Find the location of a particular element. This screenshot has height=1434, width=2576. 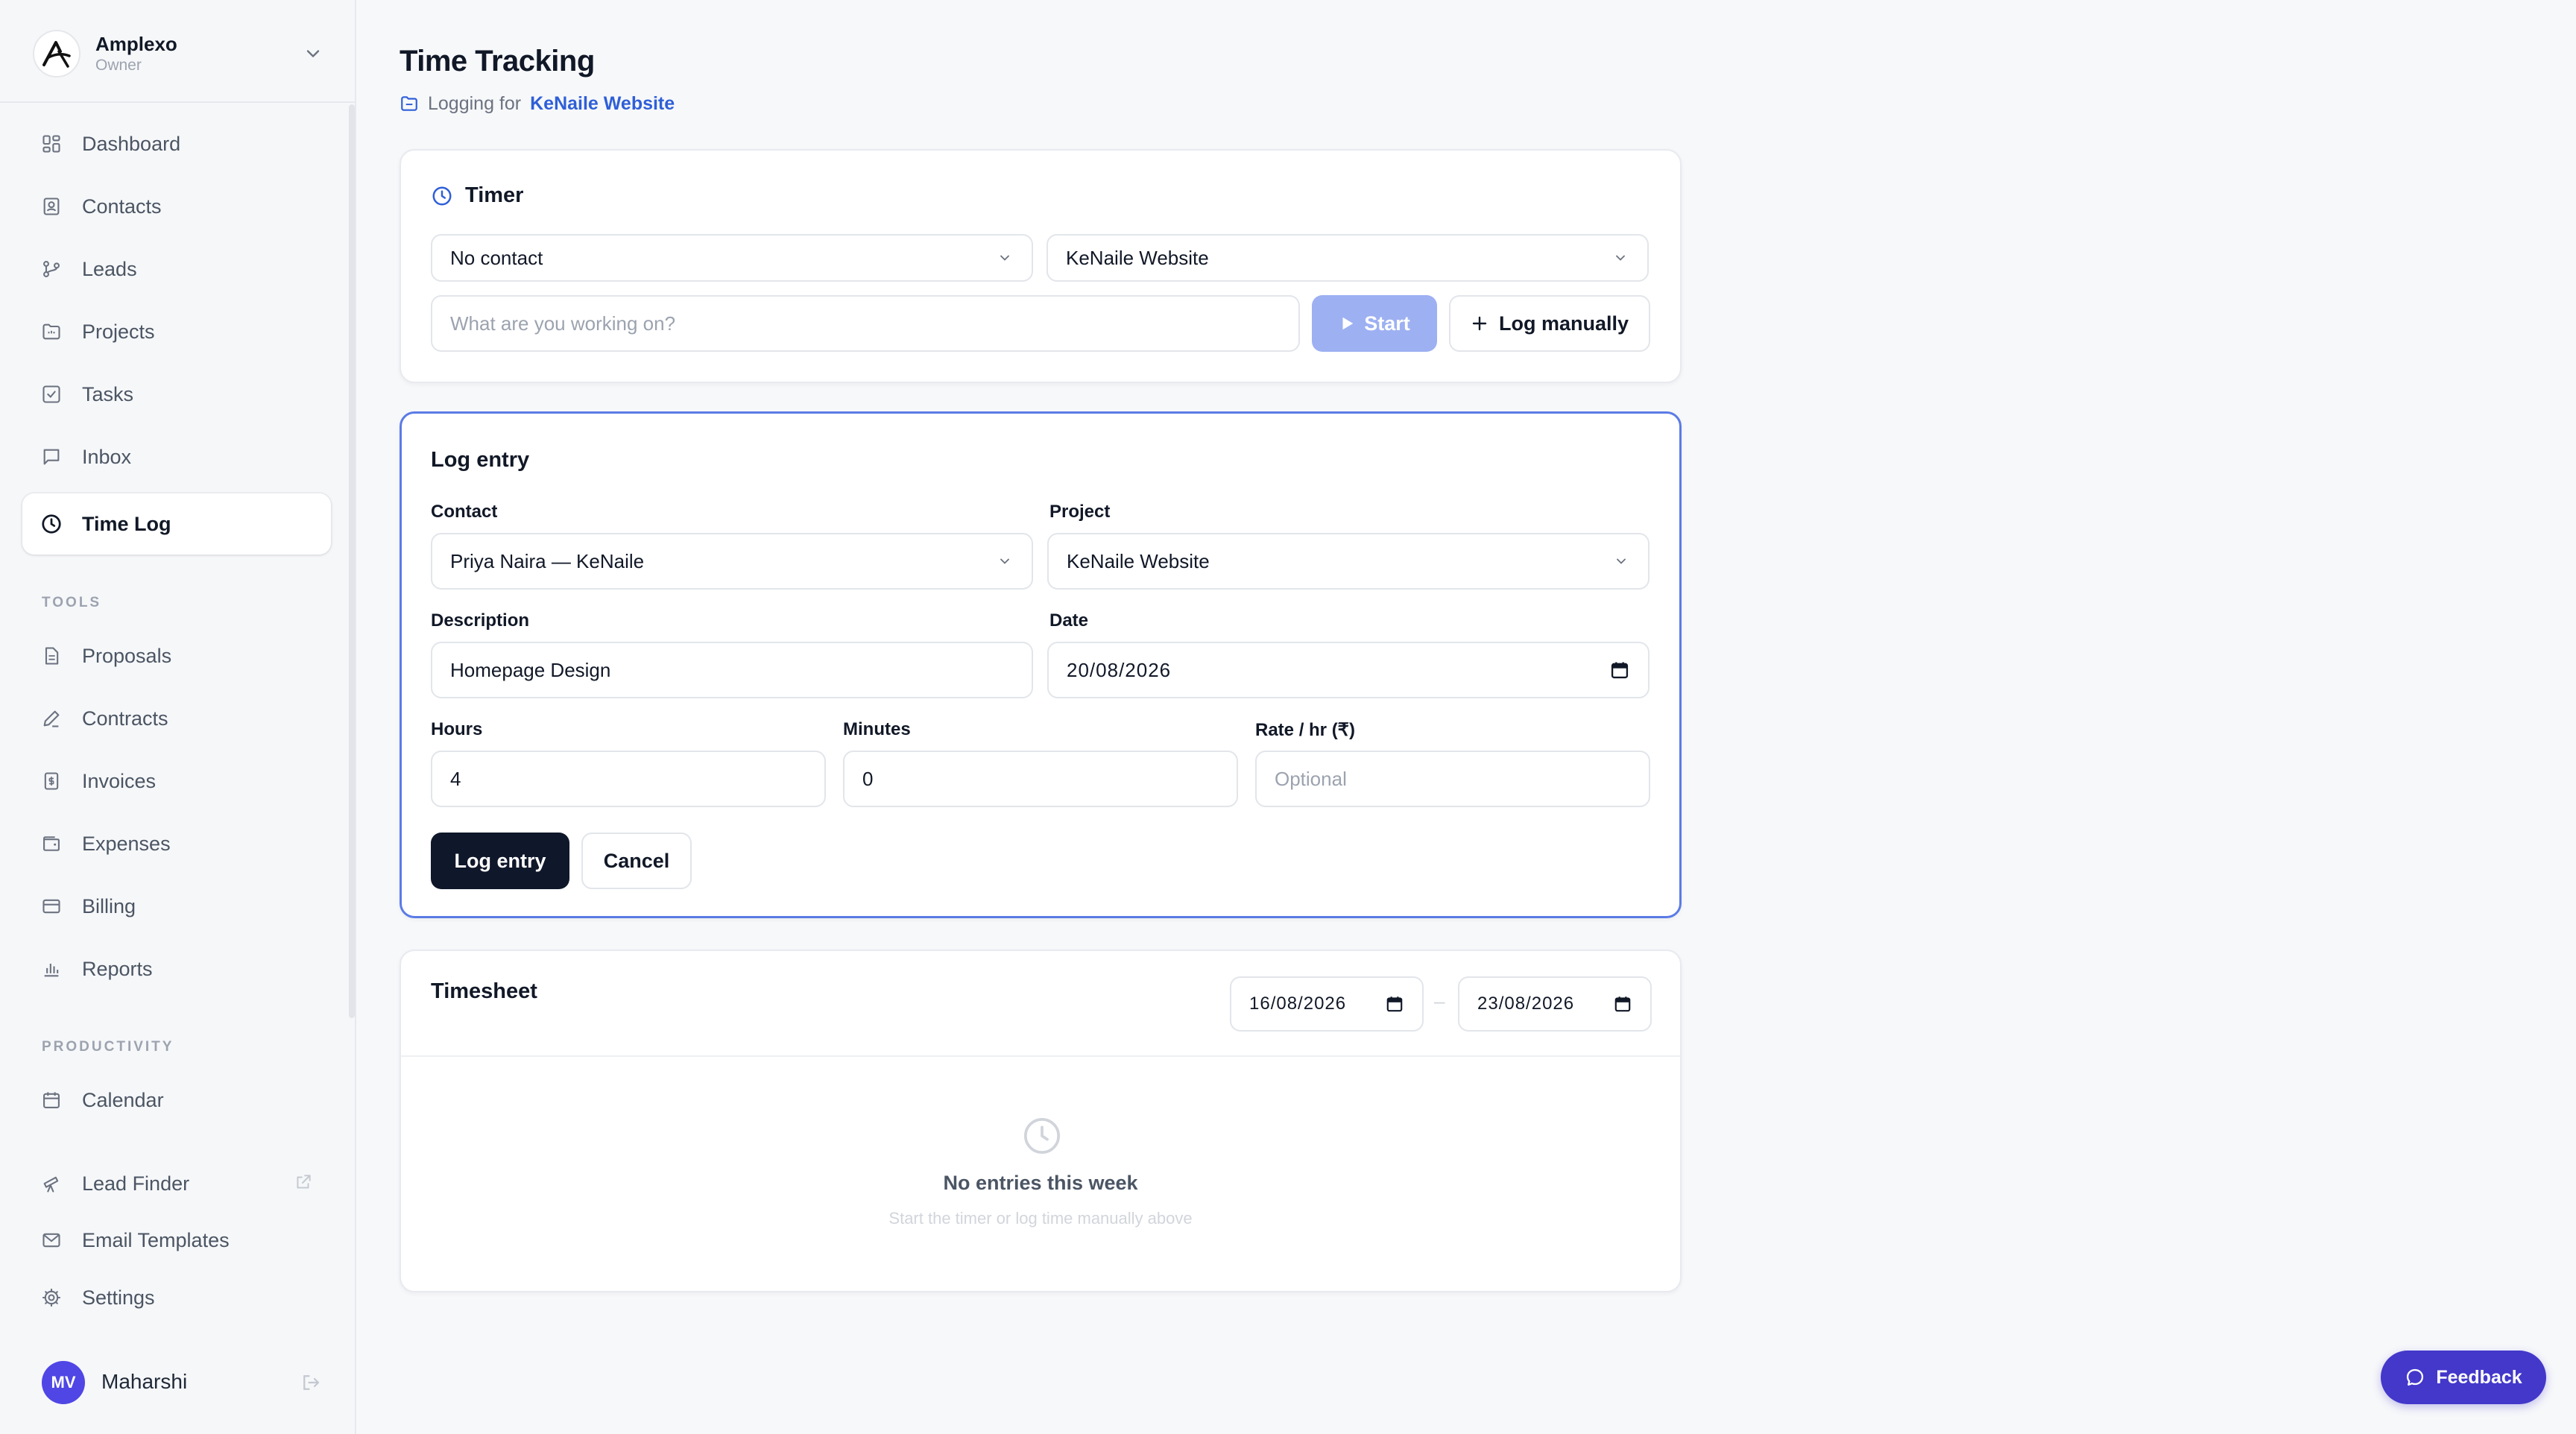

log-manually-button: Log manually is located at coordinates (1549, 323).